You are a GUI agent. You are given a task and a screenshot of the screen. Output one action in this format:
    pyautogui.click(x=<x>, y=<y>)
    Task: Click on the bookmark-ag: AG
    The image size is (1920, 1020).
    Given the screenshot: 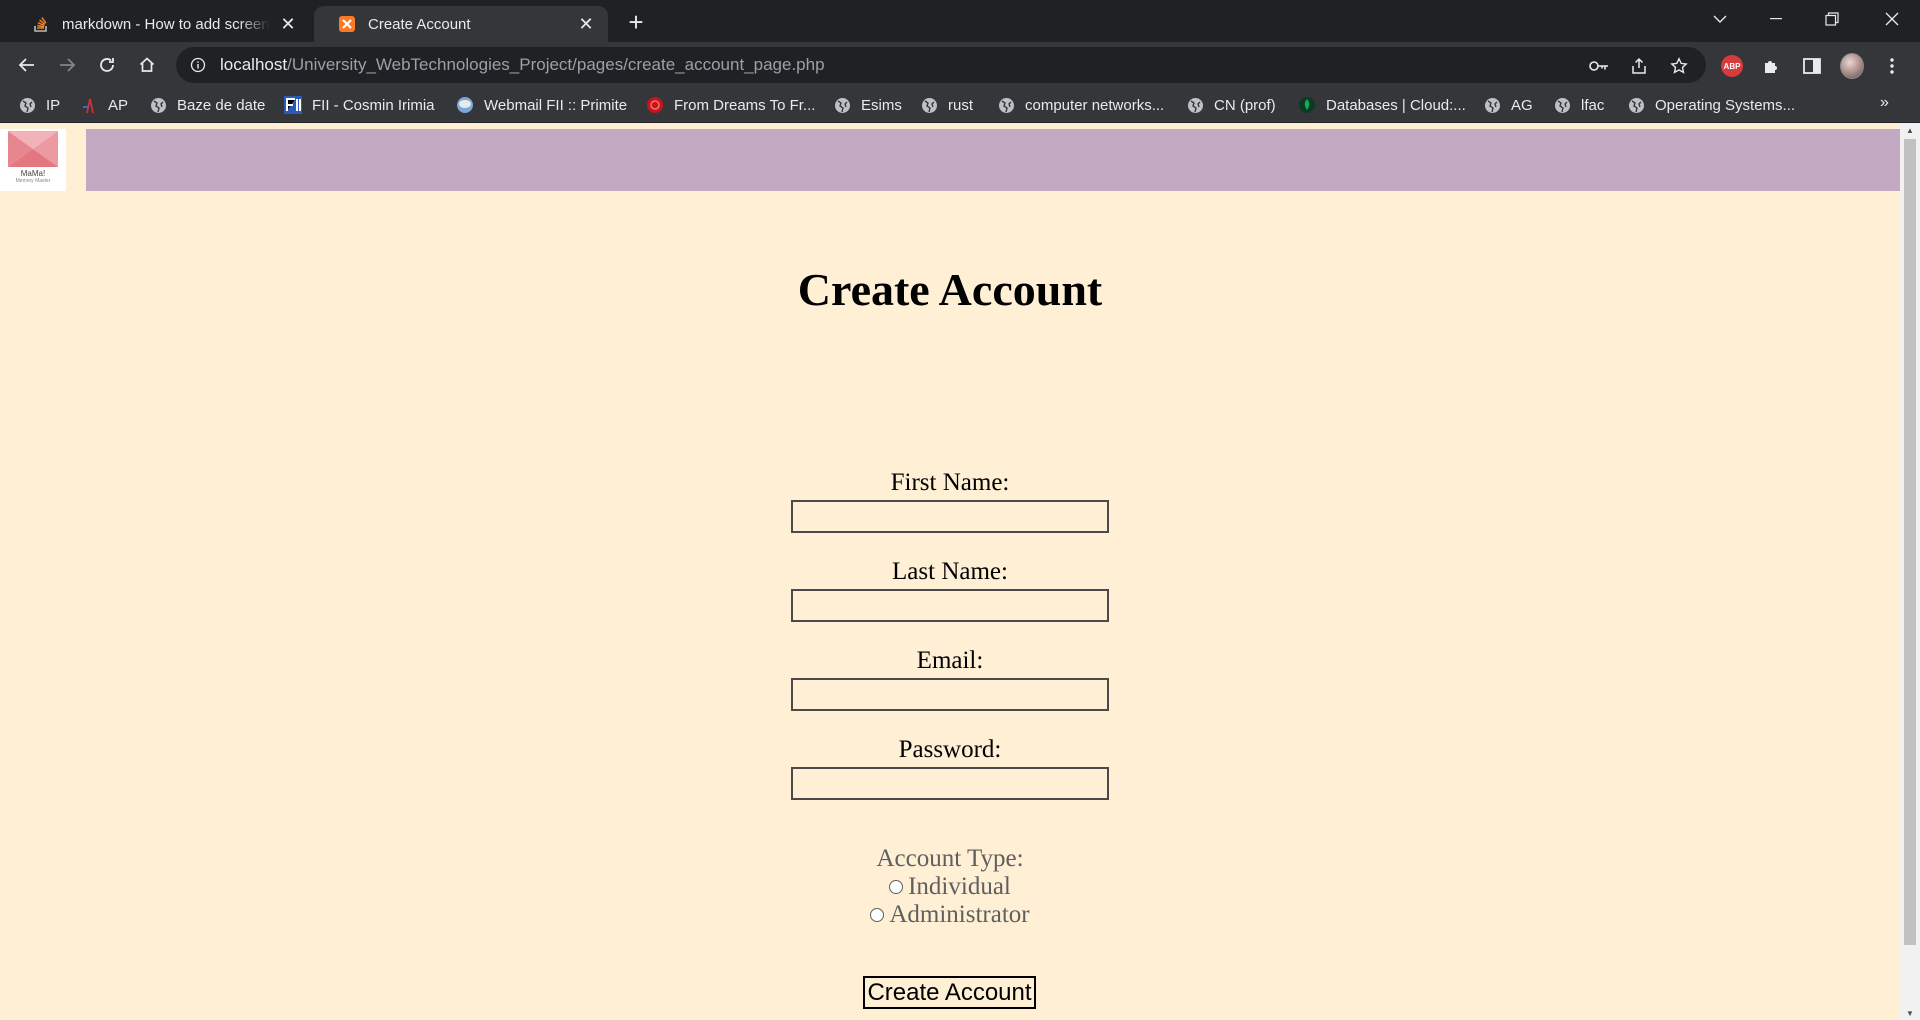 What is the action you would take?
    pyautogui.click(x=1508, y=105)
    